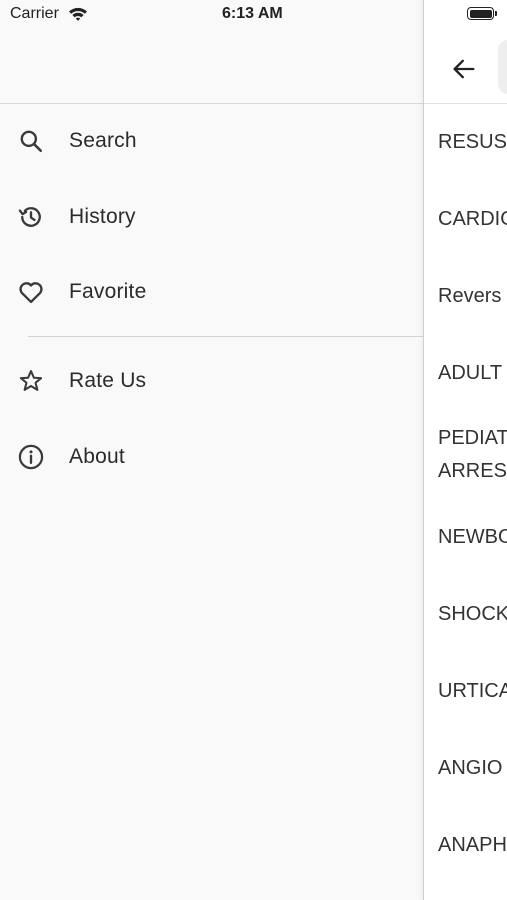 The image size is (507, 900). Describe the element at coordinates (472, 537) in the screenshot. I see `list-item: NEWBO` at that location.